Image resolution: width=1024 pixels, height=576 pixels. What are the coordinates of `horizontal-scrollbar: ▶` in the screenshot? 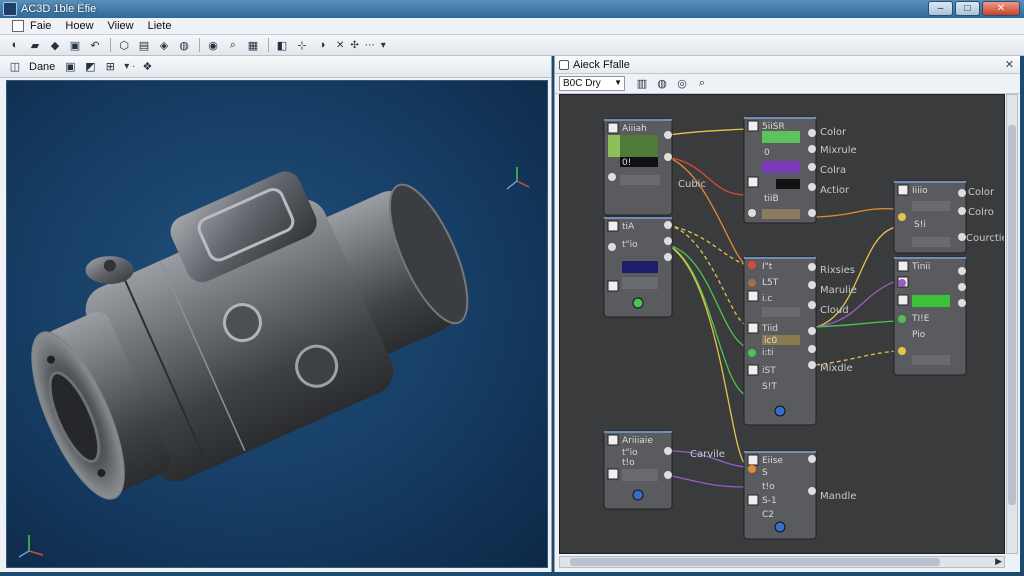 It's located at (782, 562).